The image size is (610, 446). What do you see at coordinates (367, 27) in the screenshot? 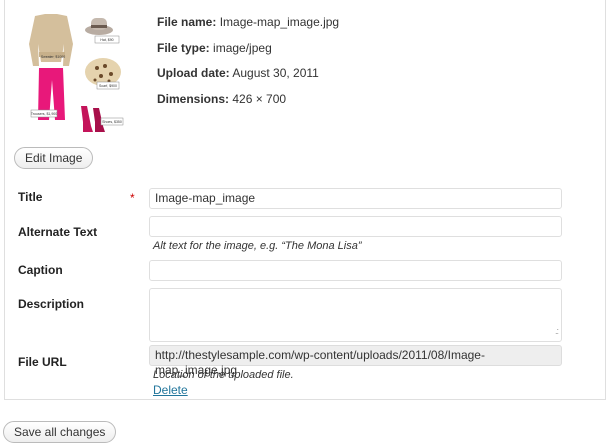
I see `file-name-row: File name: Image-map_image.jpg` at bounding box center [367, 27].